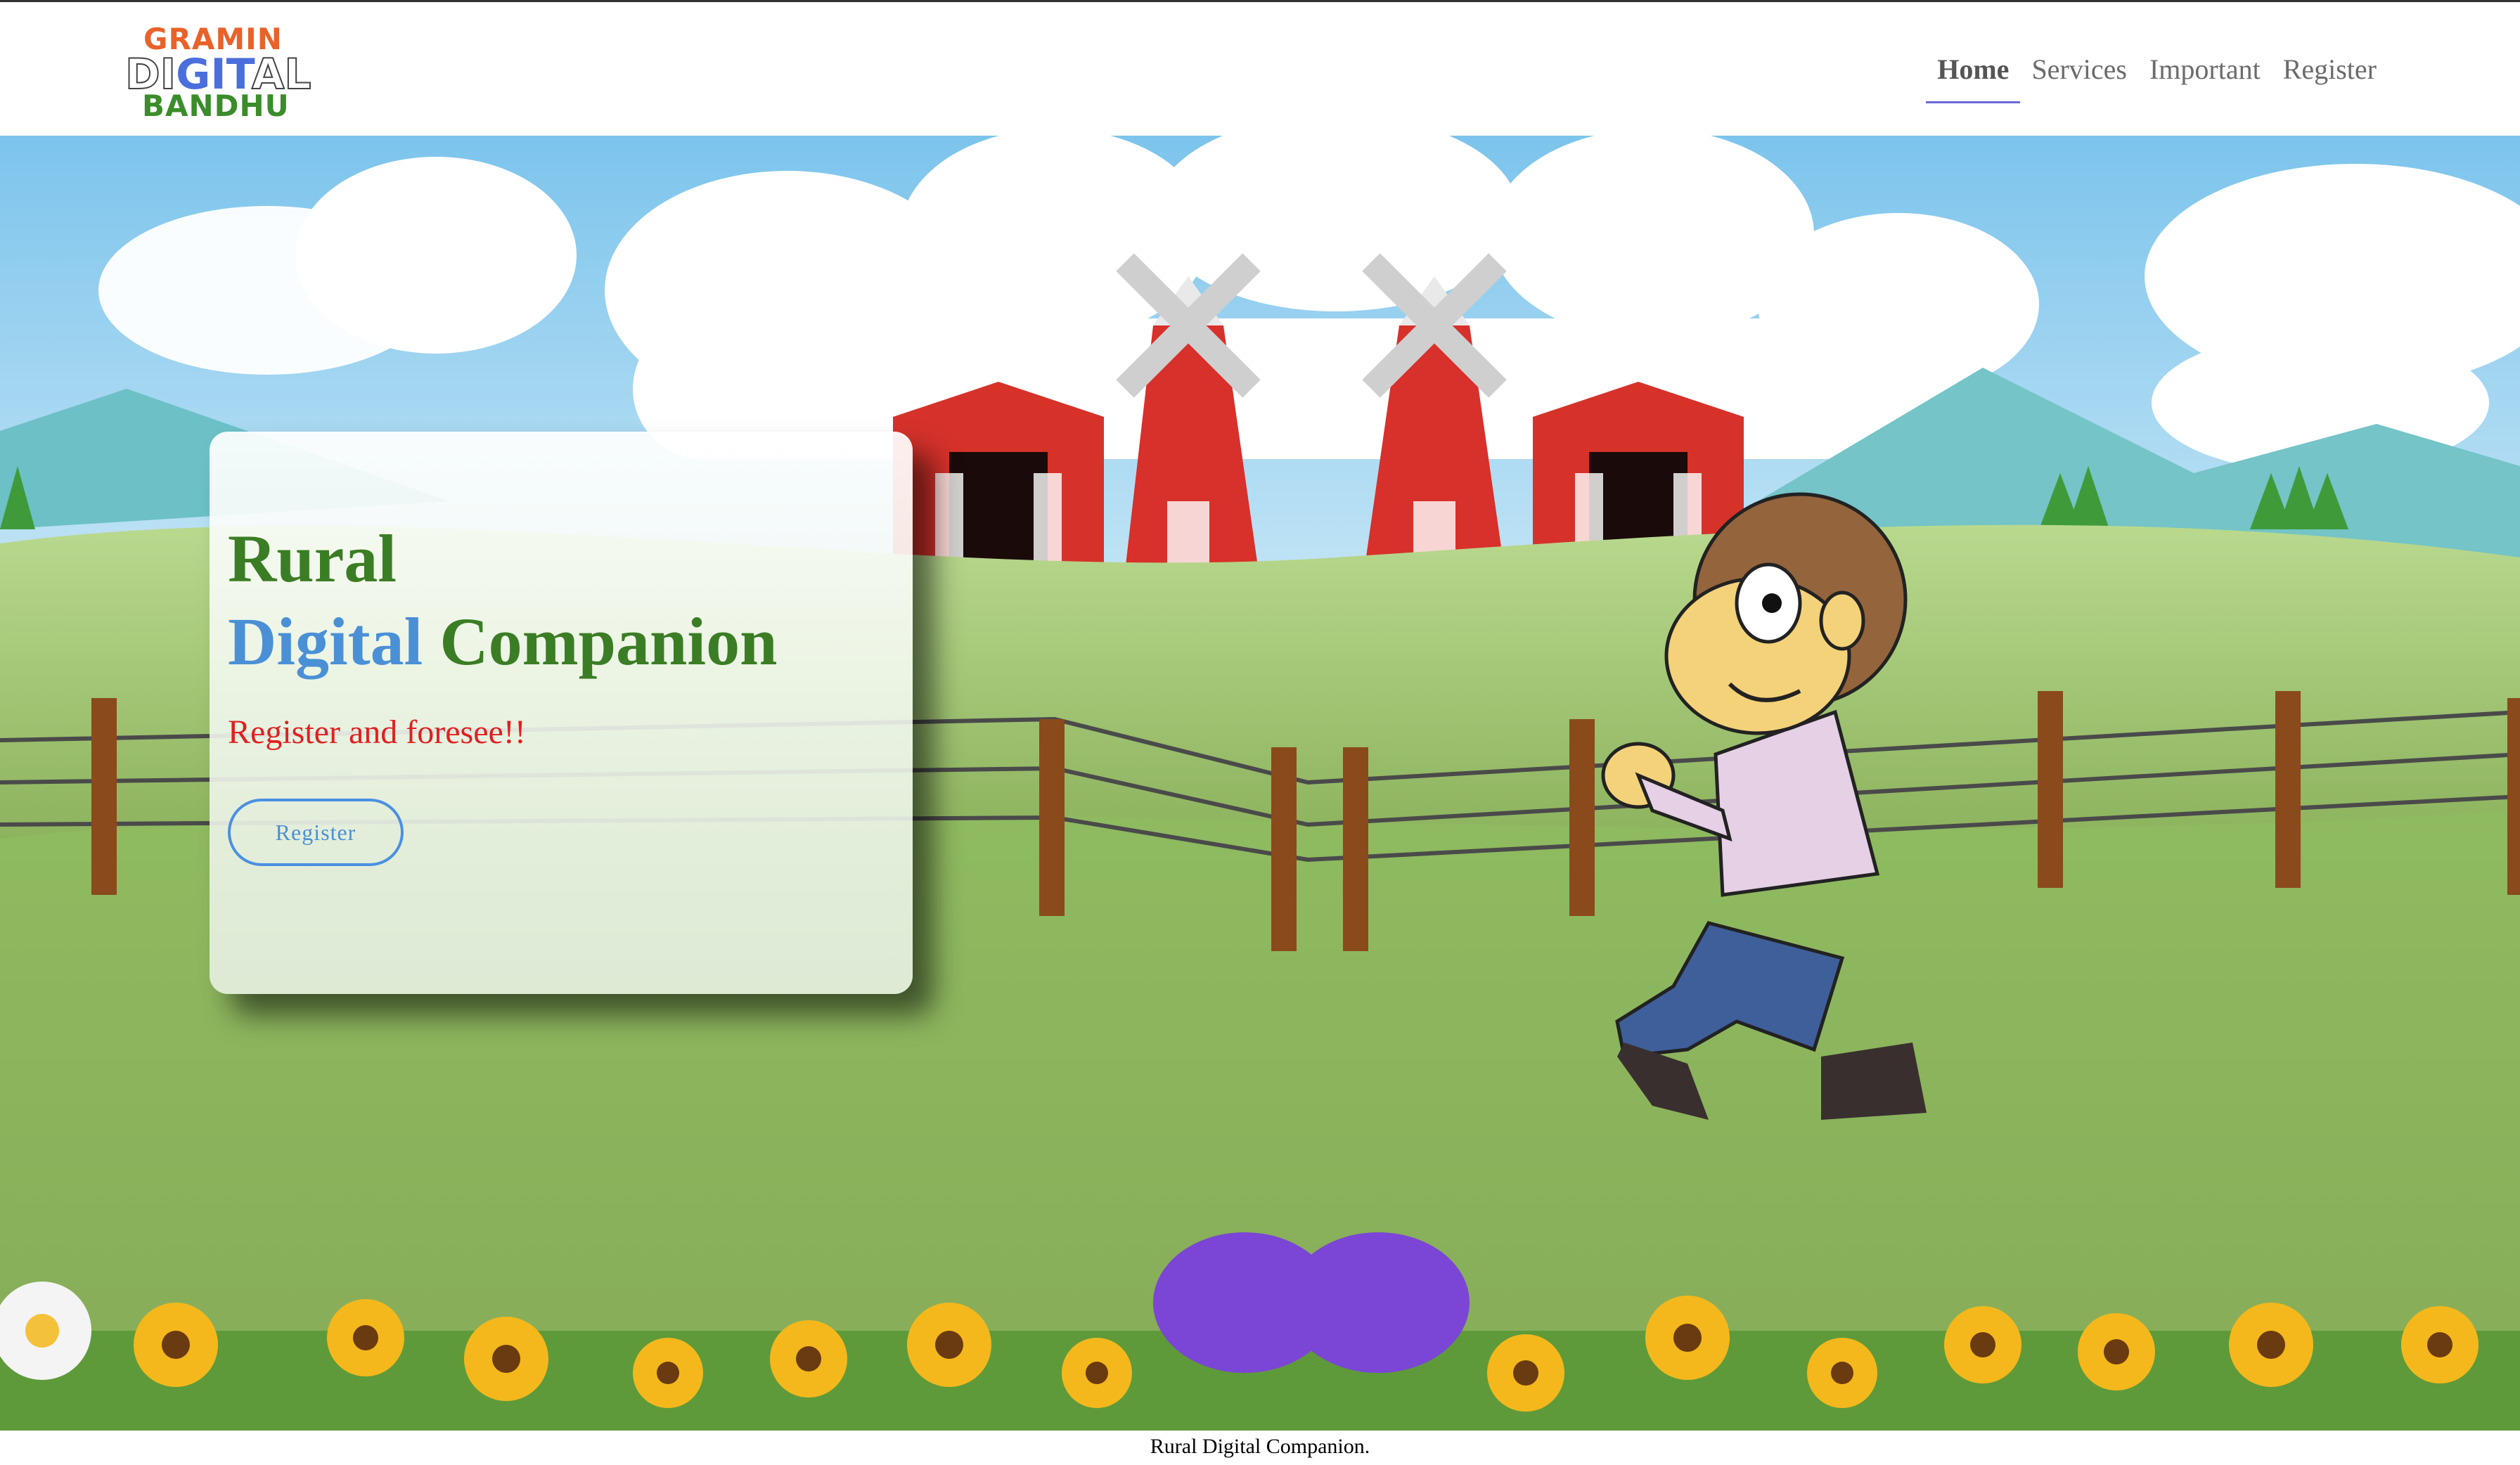 The height and width of the screenshot is (1465, 2520). I want to click on nav-item-services: Services, so click(2079, 76).